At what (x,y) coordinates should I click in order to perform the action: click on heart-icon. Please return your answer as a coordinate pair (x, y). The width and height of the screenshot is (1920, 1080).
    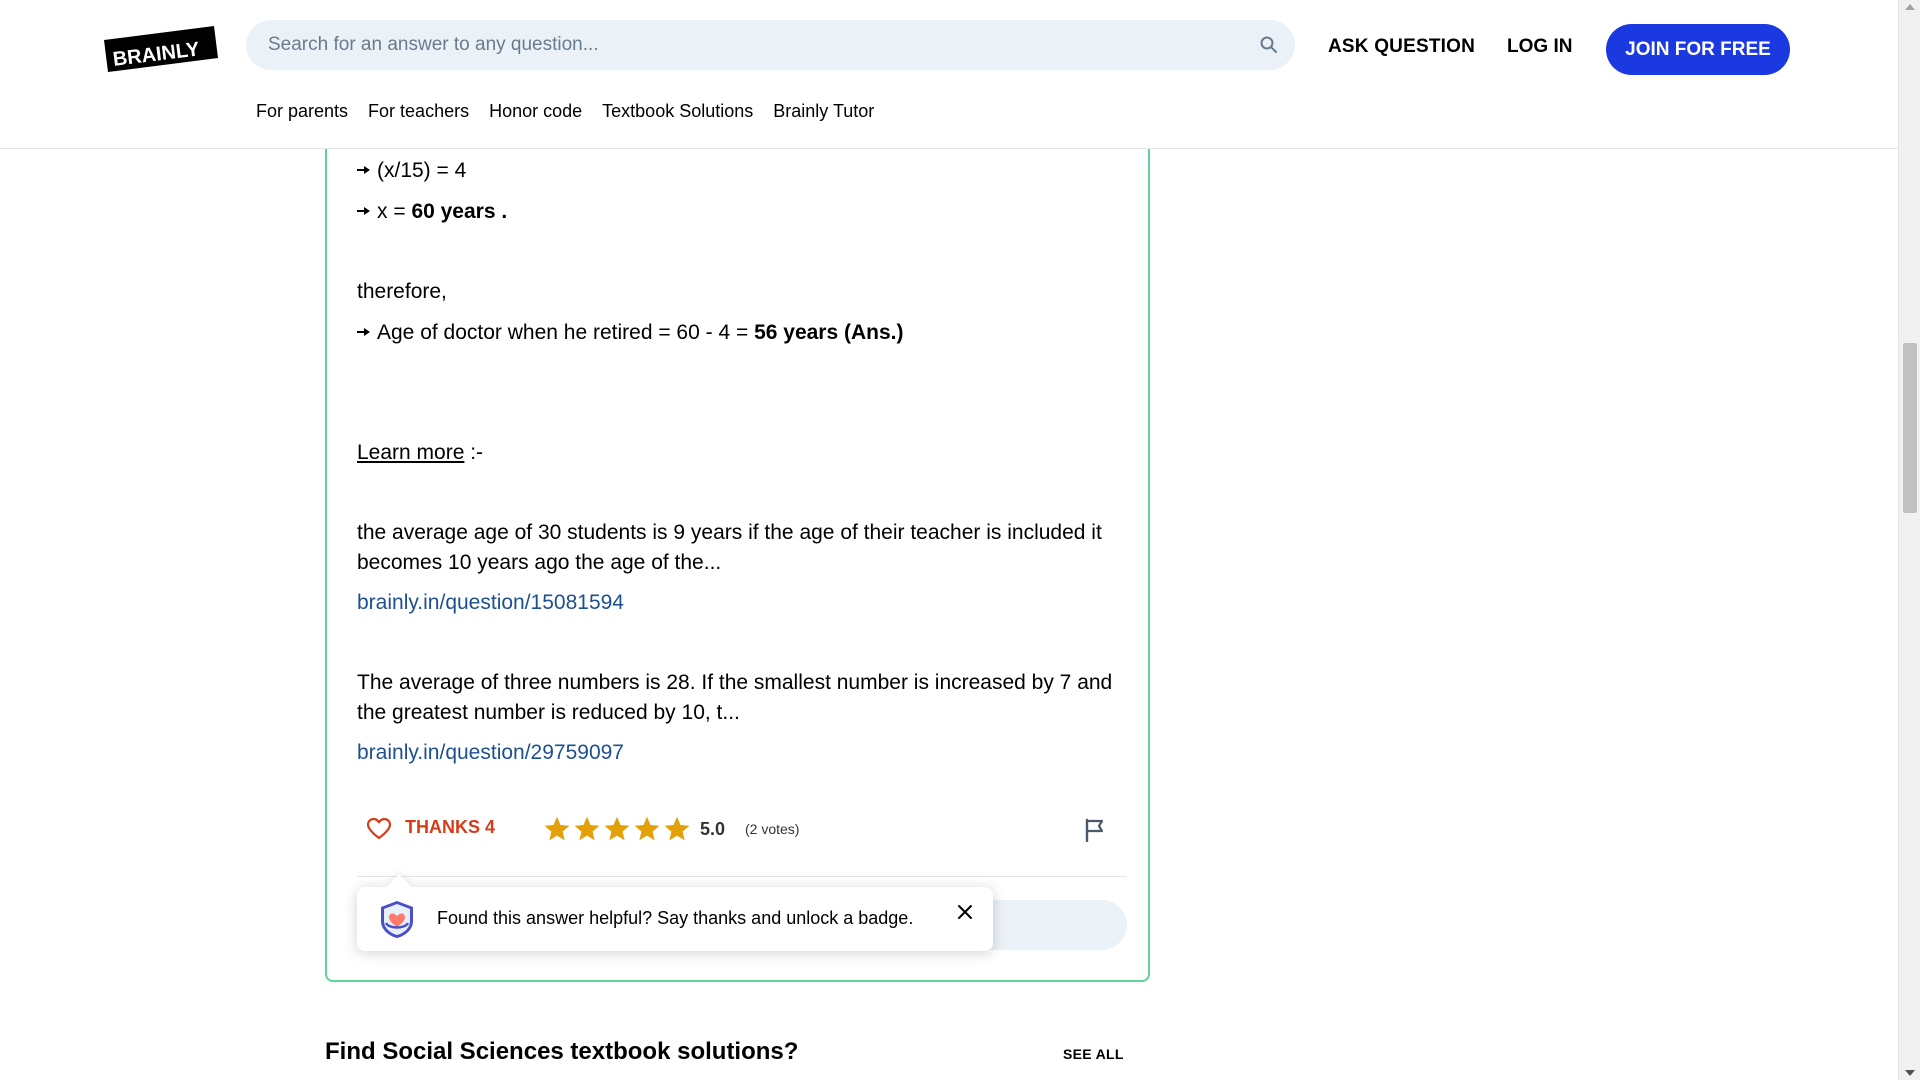
    Looking at the image, I should click on (379, 829).